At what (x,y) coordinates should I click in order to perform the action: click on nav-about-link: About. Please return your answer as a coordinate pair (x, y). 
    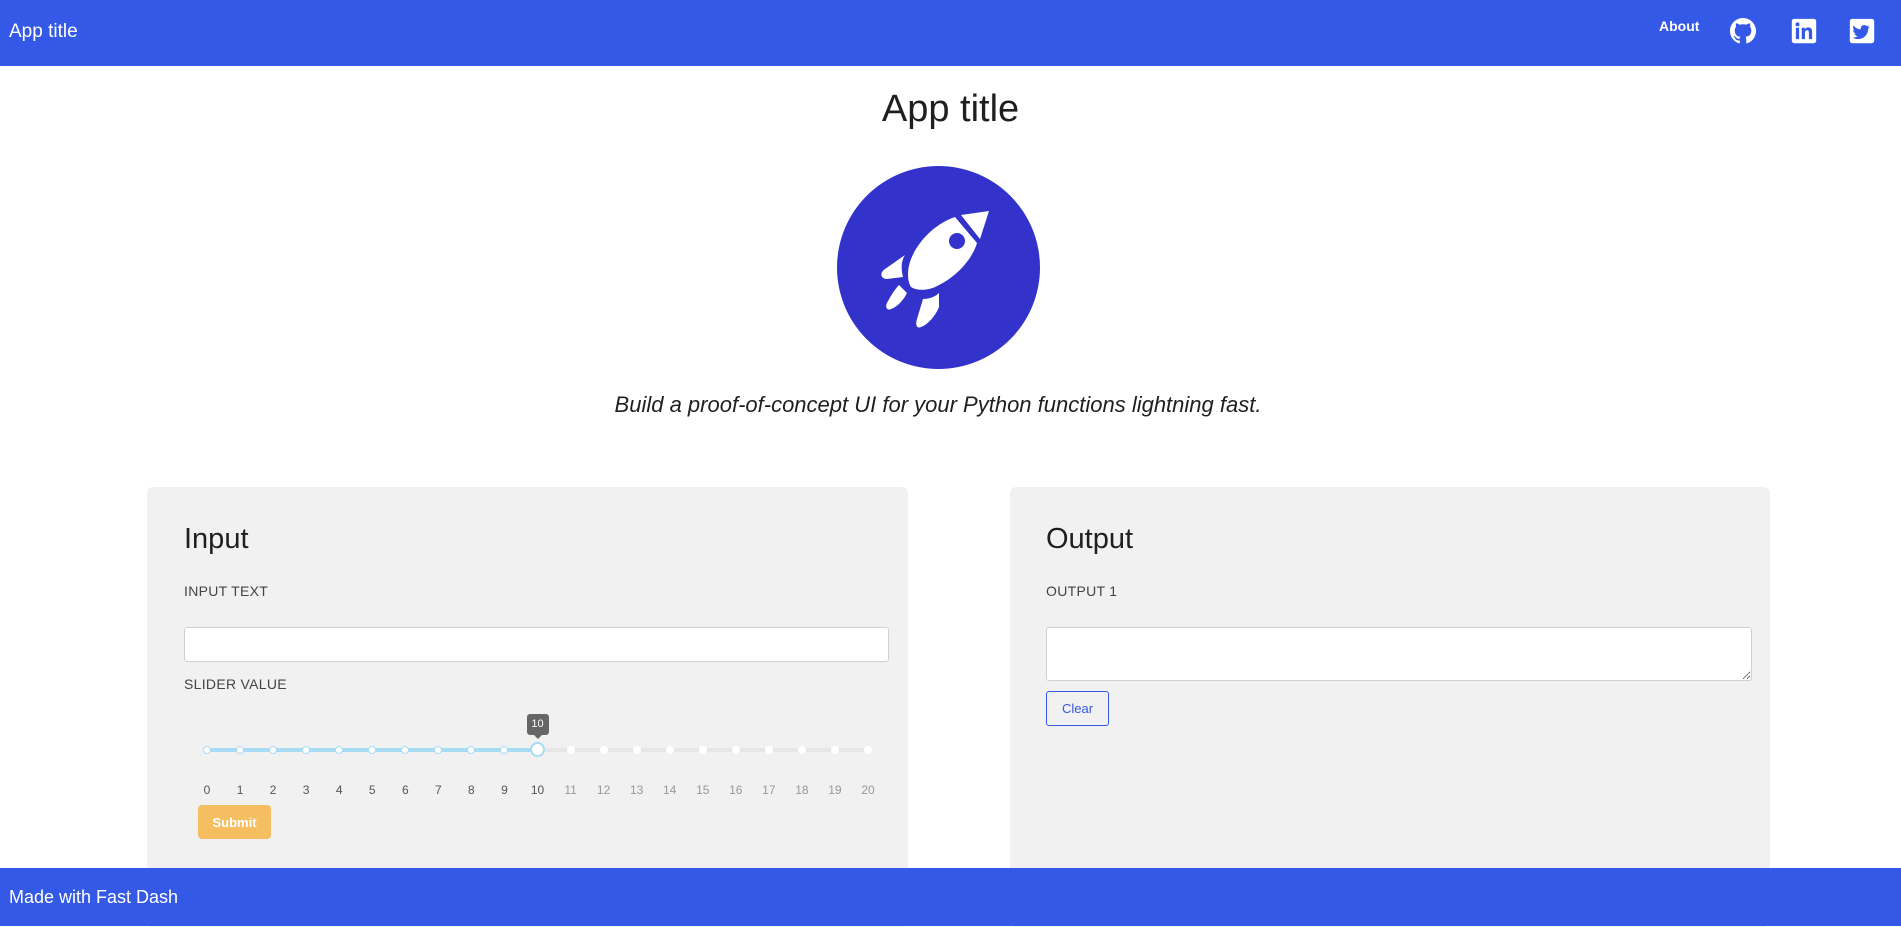
    Looking at the image, I should click on (1679, 26).